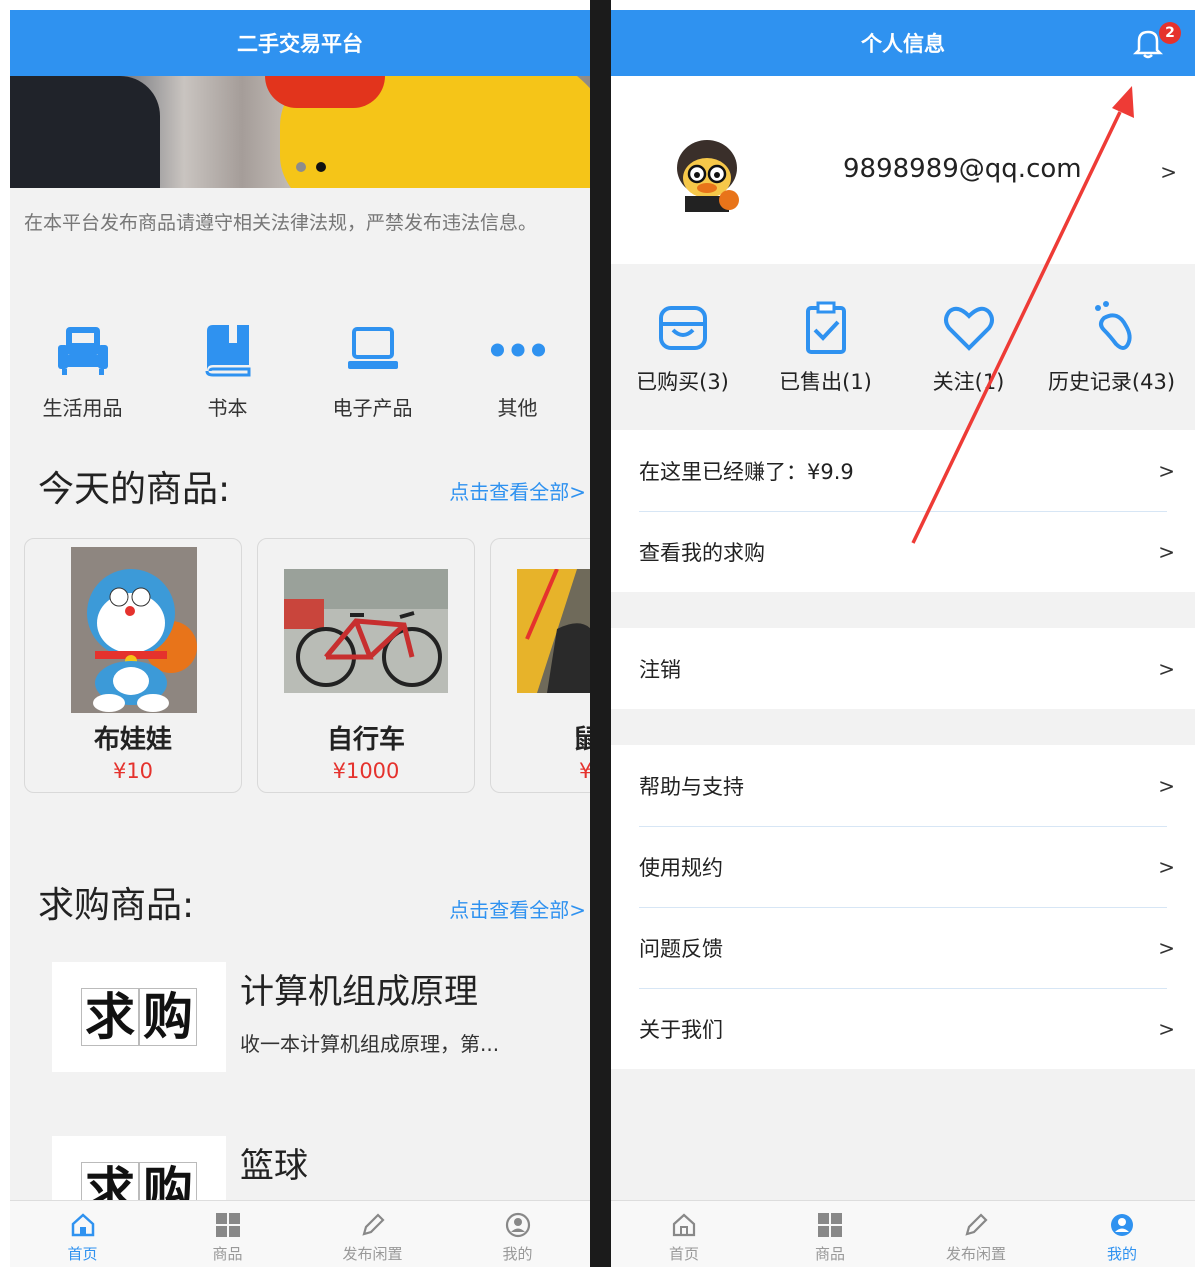  I want to click on profile-navbar: 个人信息 2, so click(903, 43).